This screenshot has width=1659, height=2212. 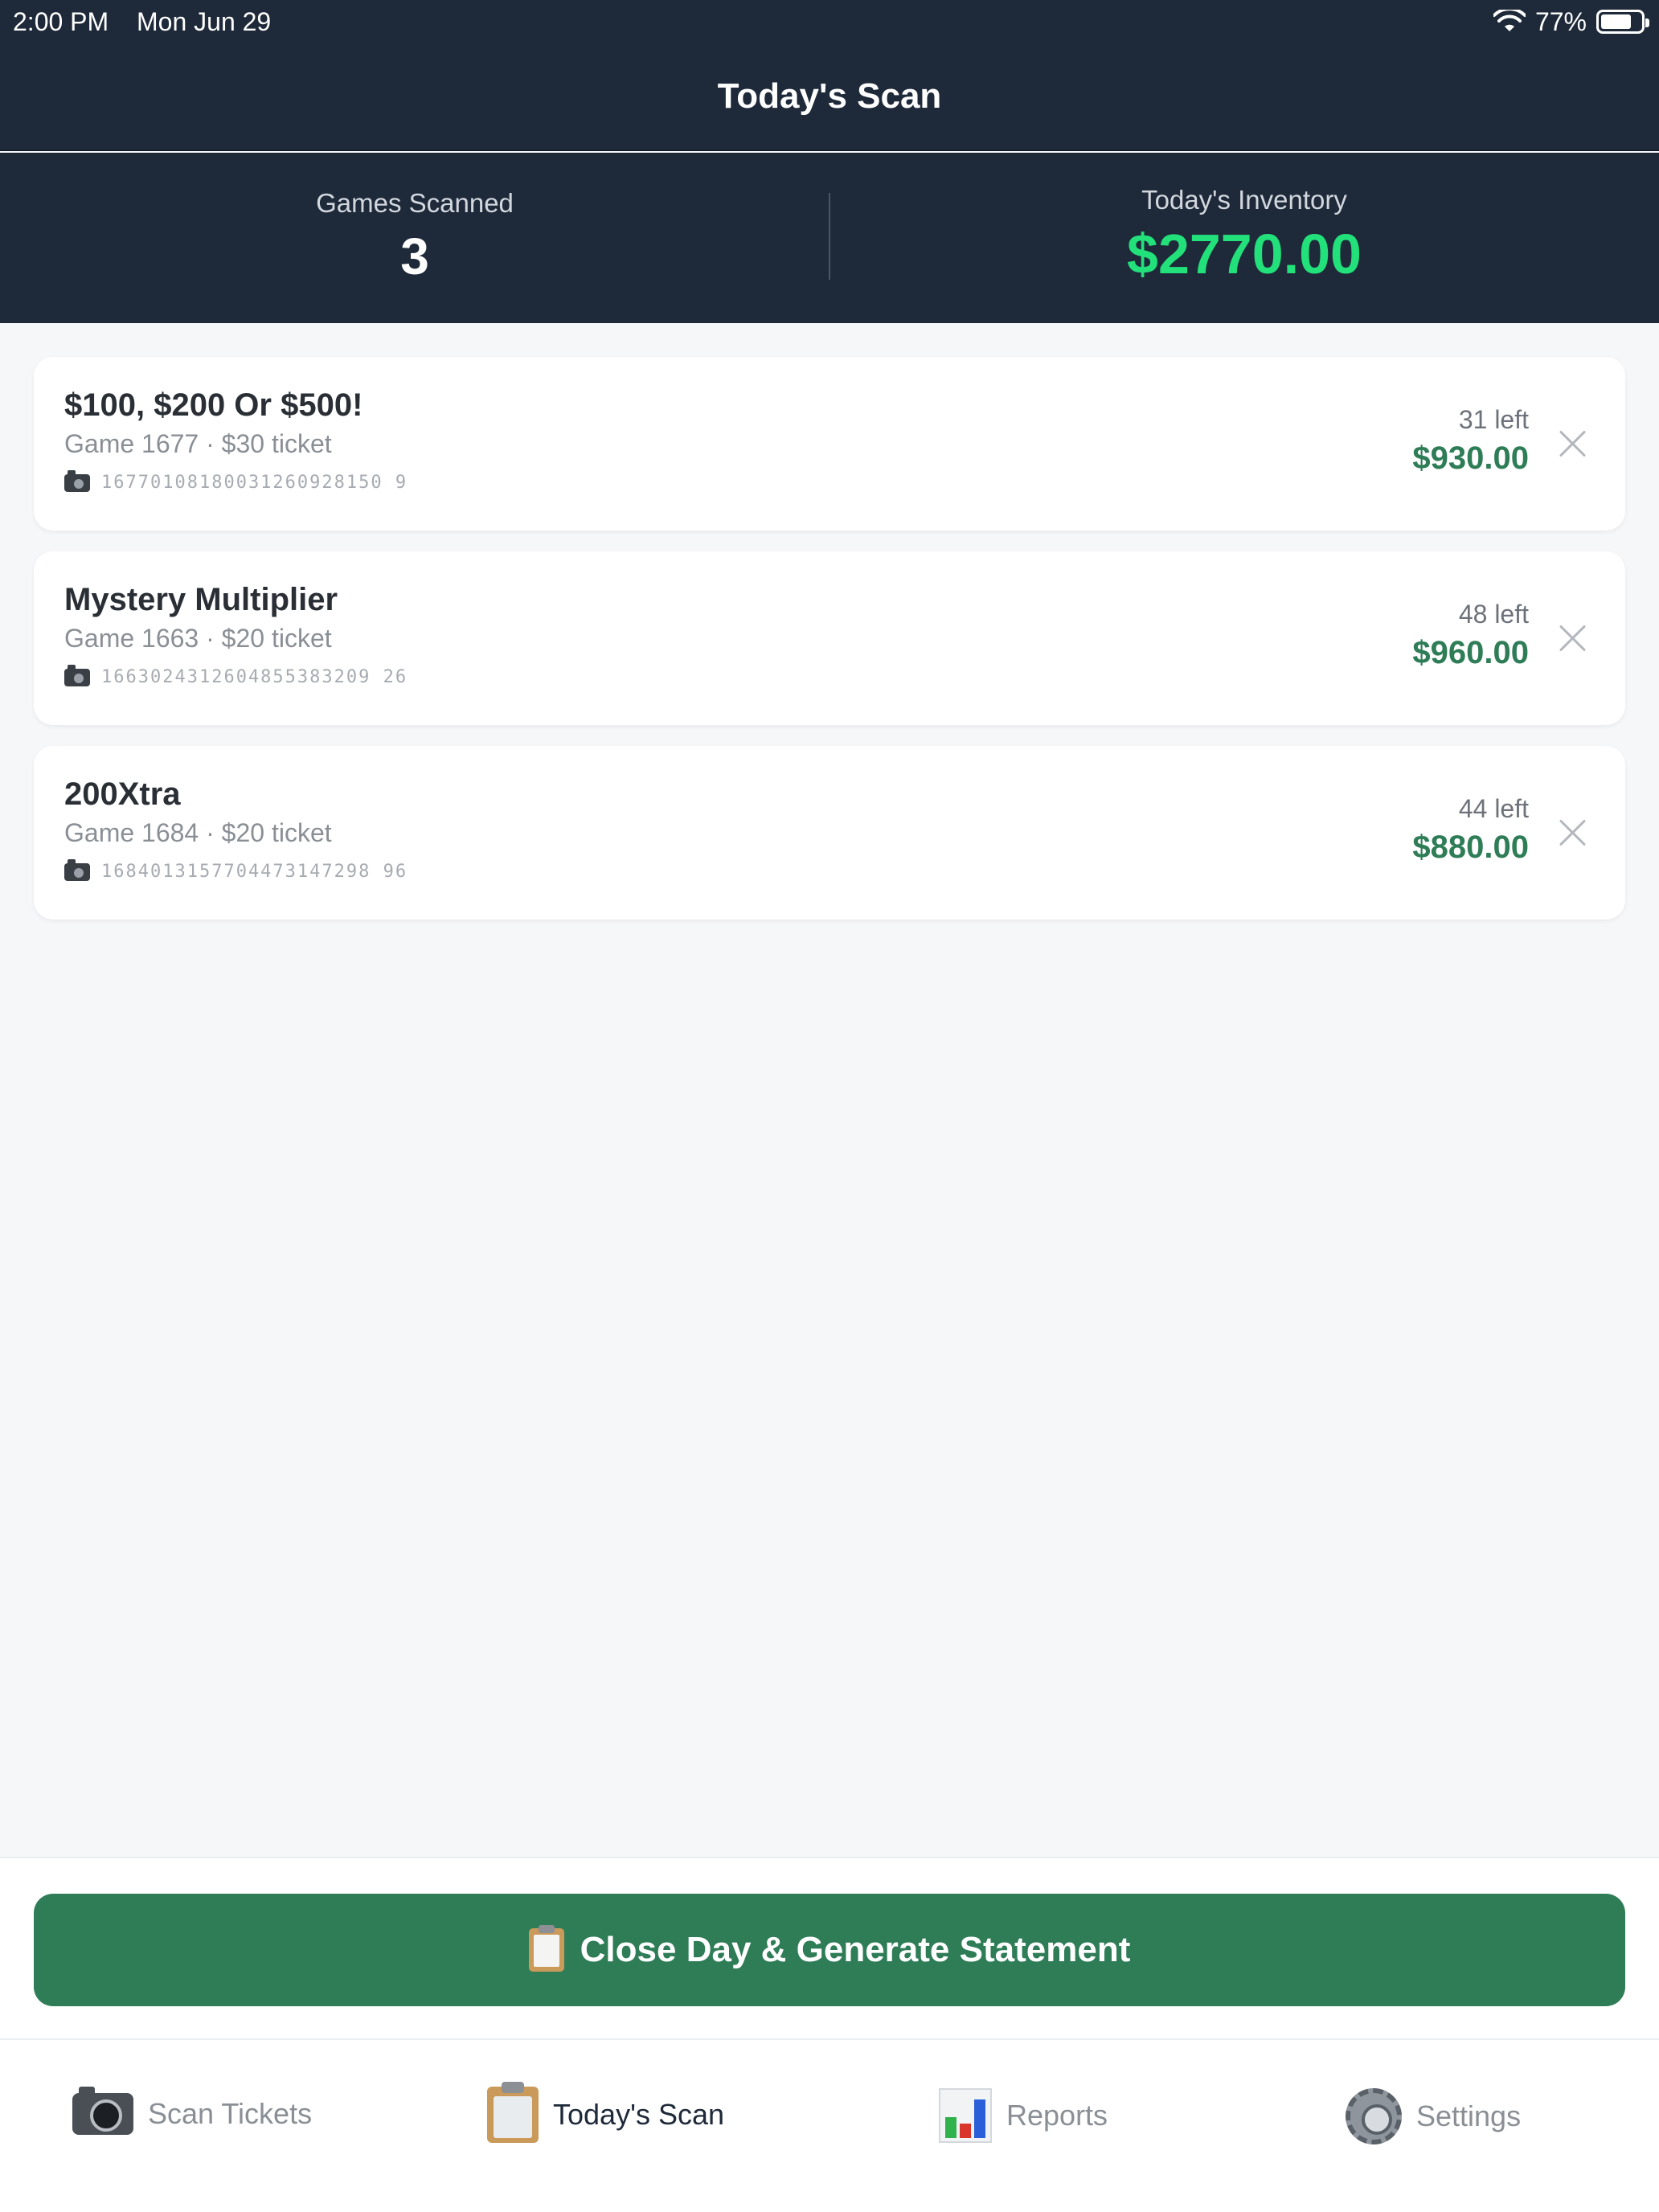 I want to click on inventory-stat: Today's Inventory $2770.00, so click(x=1244, y=238).